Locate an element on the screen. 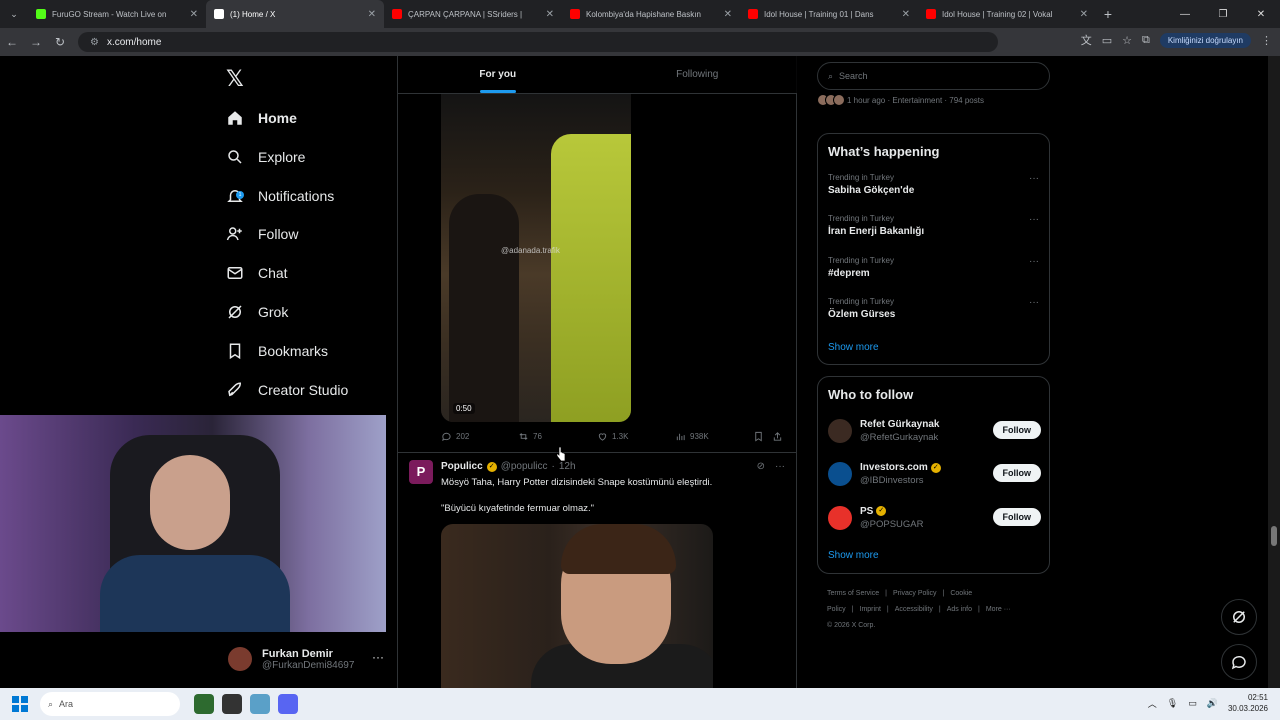 The image size is (1280, 720). more-icon: ··· is located at coordinates (378, 657).